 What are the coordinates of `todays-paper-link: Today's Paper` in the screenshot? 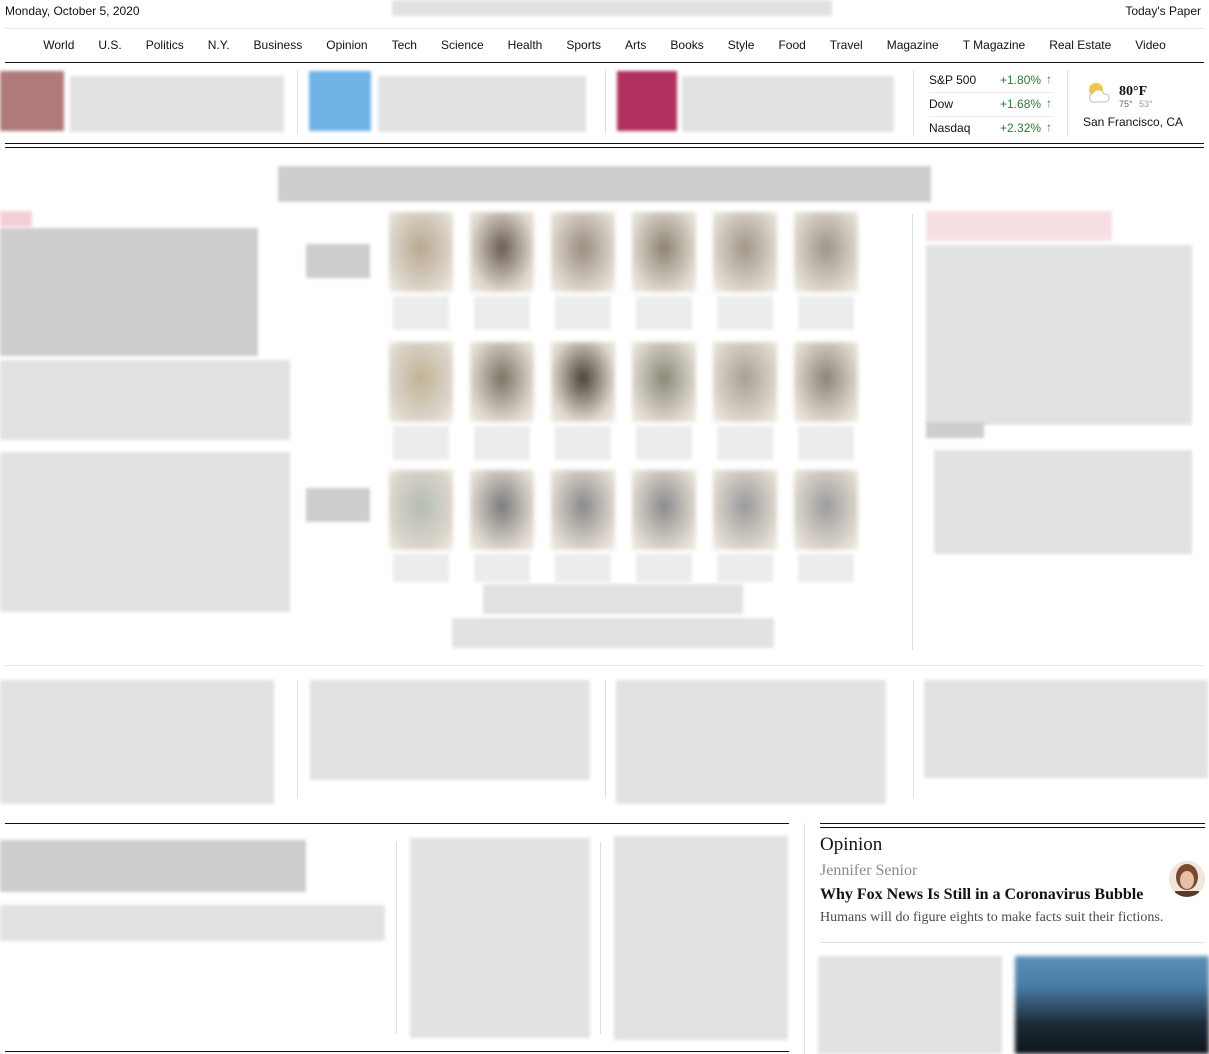 It's located at (1163, 11).